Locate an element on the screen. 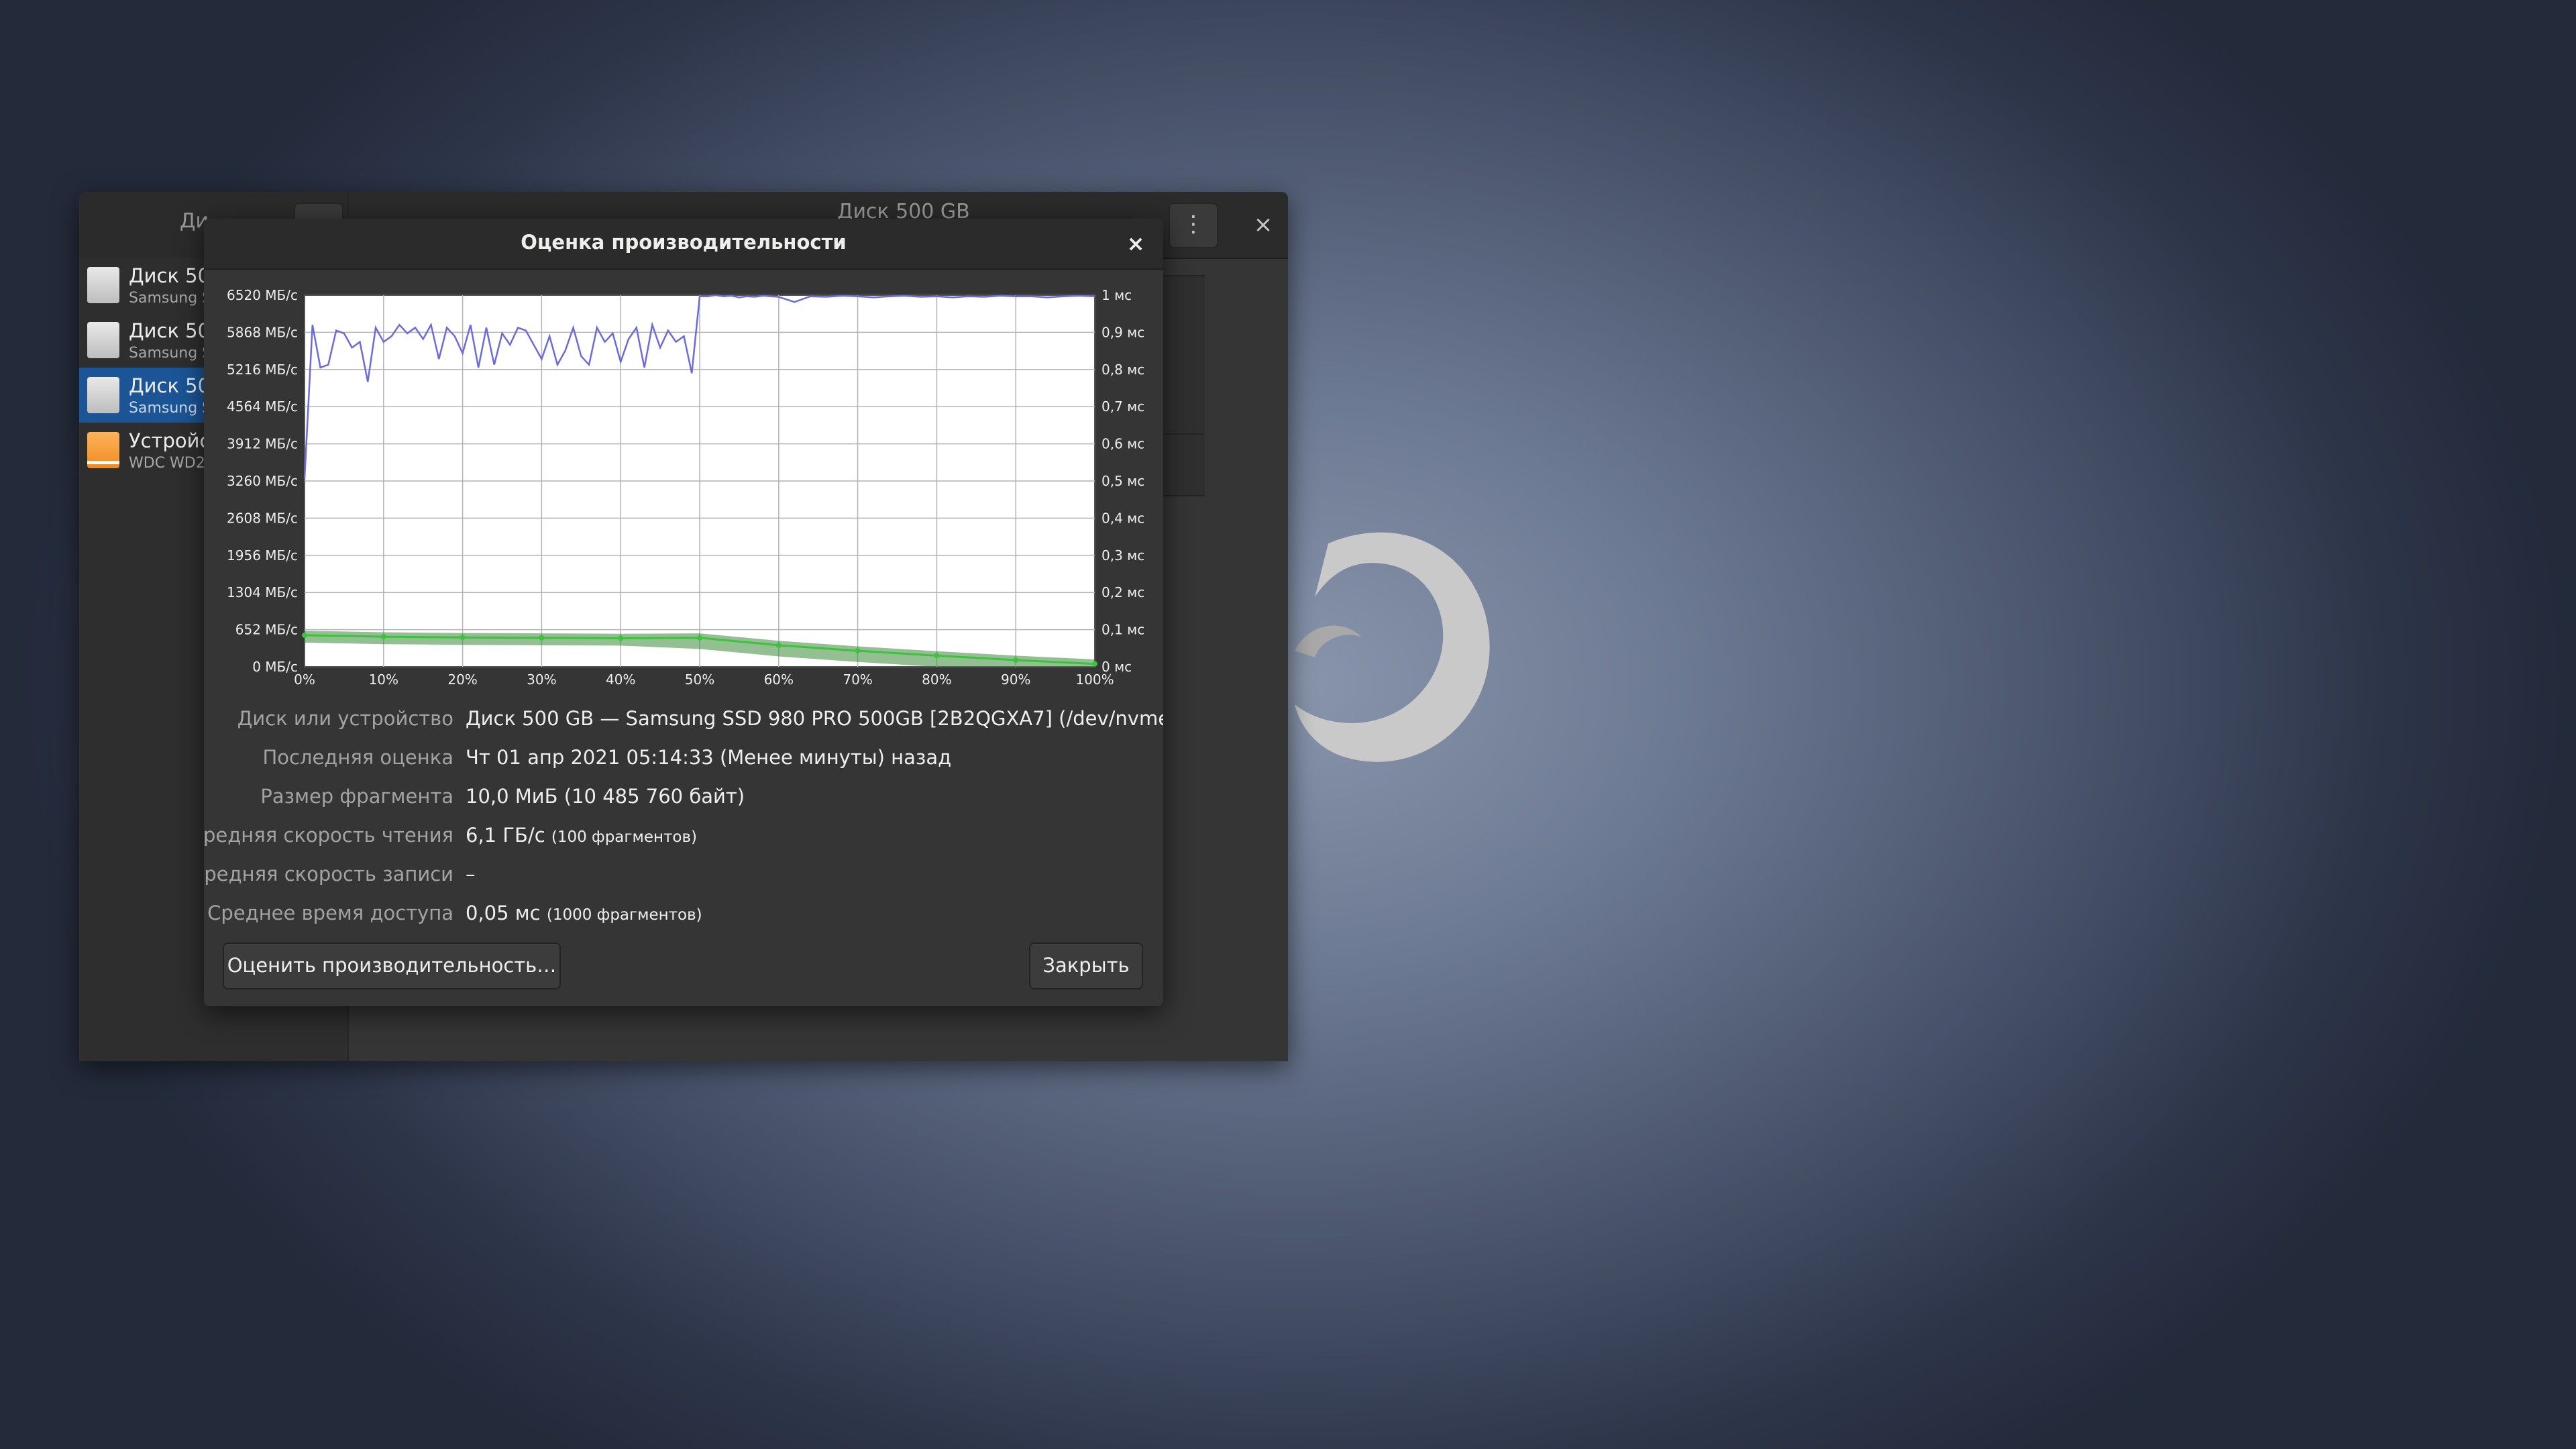  y-left-tick-label: 3912 МБ/с is located at coordinates (262, 444).